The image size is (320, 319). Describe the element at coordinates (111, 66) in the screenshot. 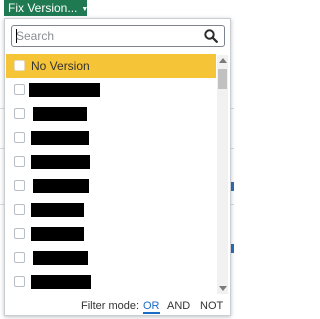

I see `list-item-no-version: No Version` at that location.